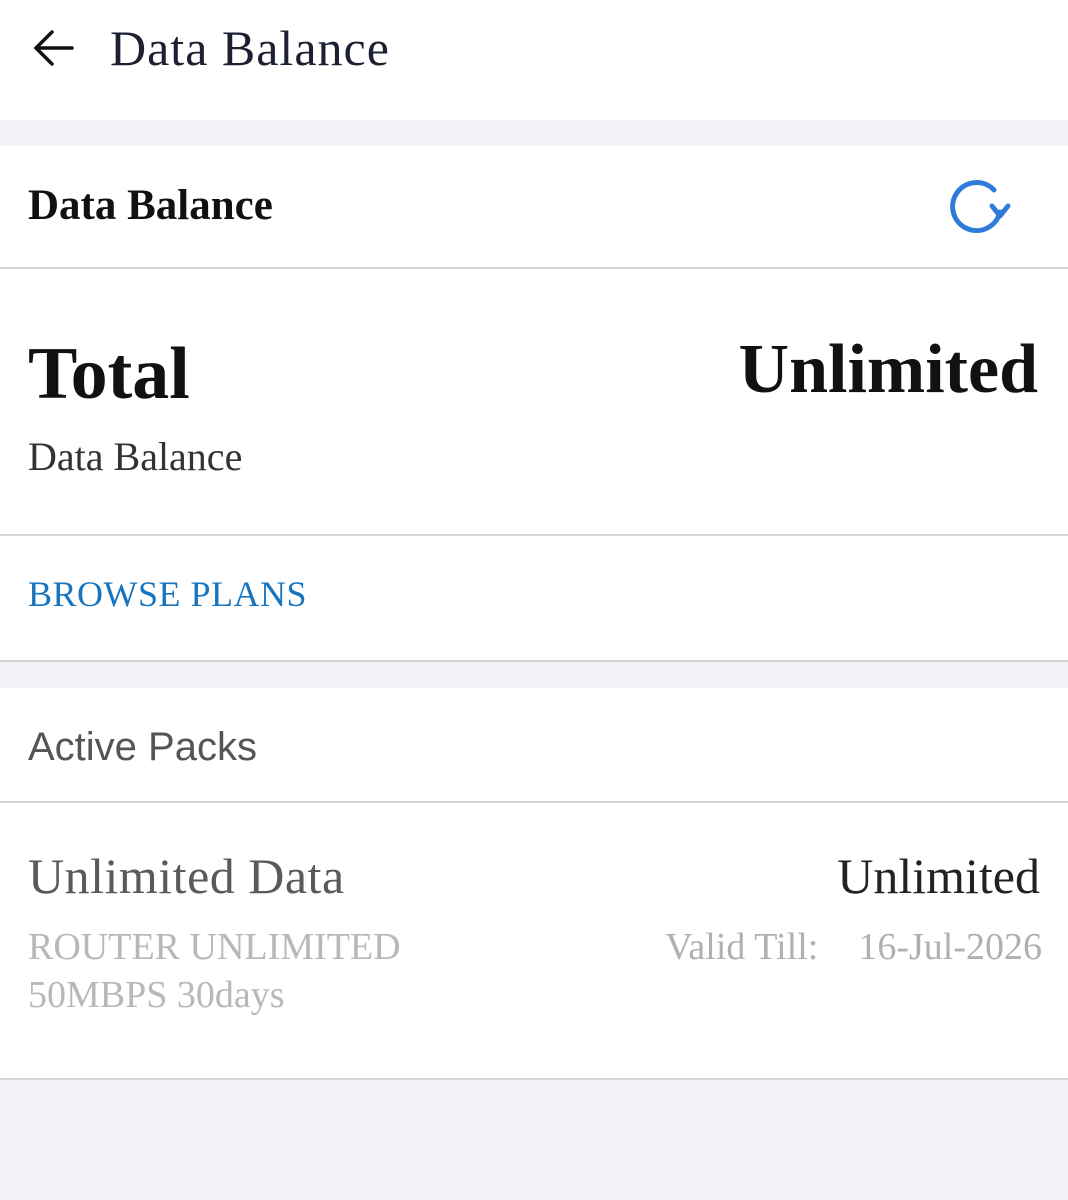  Describe the element at coordinates (534, 207) in the screenshot. I see `balance-section-header: Data Balance` at that location.